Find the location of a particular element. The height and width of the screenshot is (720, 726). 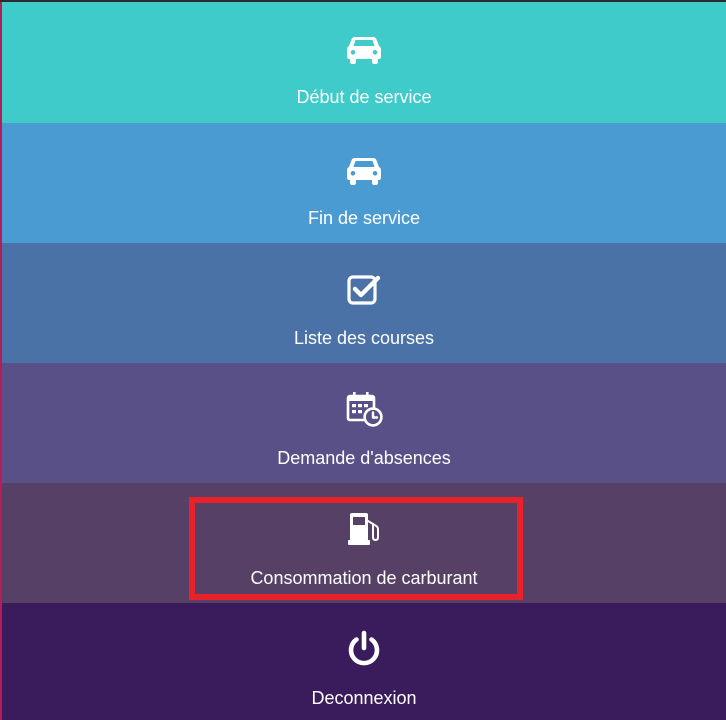

calendar-clock-icon is located at coordinates (364, 409).